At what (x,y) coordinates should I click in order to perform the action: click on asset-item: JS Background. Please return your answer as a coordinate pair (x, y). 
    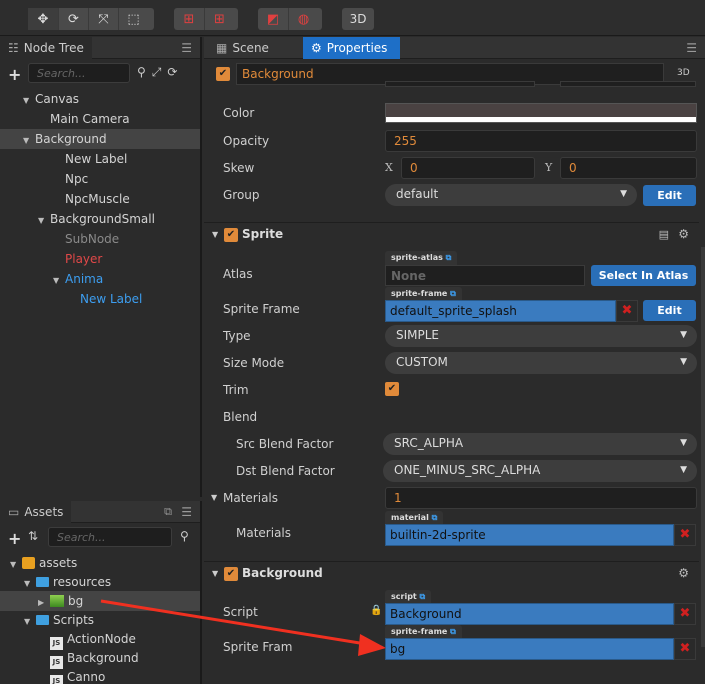
    Looking at the image, I should click on (100, 658).